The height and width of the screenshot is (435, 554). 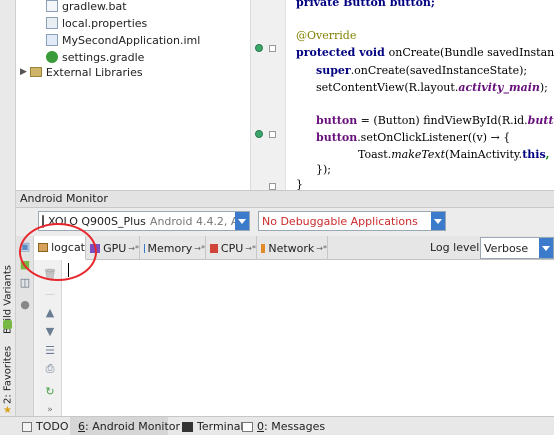 I want to click on code-line: Toast.makeText(MainActivity.this, "x, so click(x=456, y=154).